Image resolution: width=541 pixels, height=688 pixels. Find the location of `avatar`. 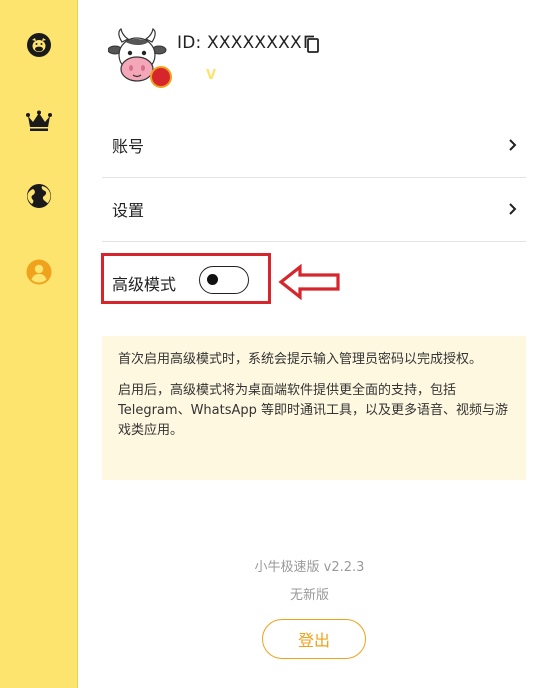

avatar is located at coordinates (140, 58).